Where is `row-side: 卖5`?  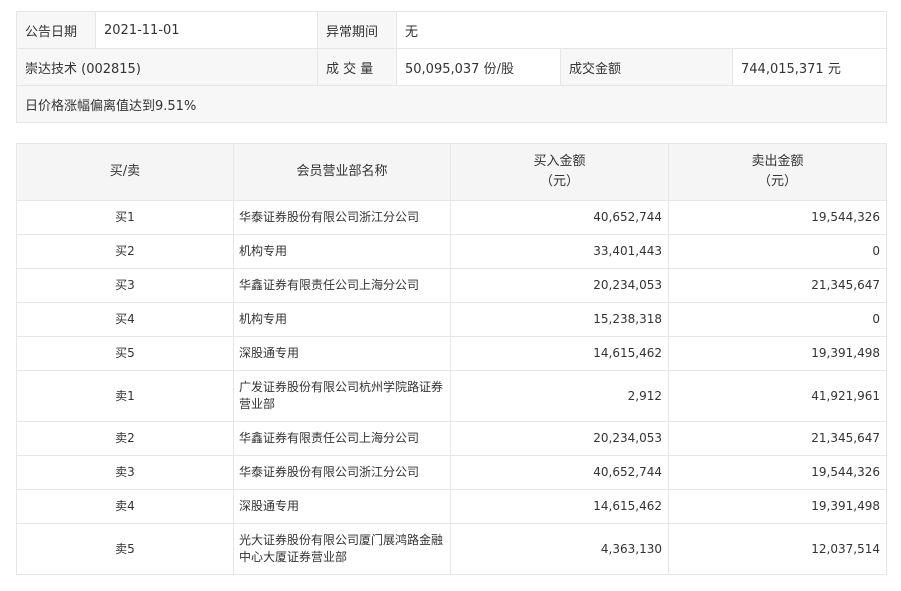
row-side: 卖5 is located at coordinates (125, 549).